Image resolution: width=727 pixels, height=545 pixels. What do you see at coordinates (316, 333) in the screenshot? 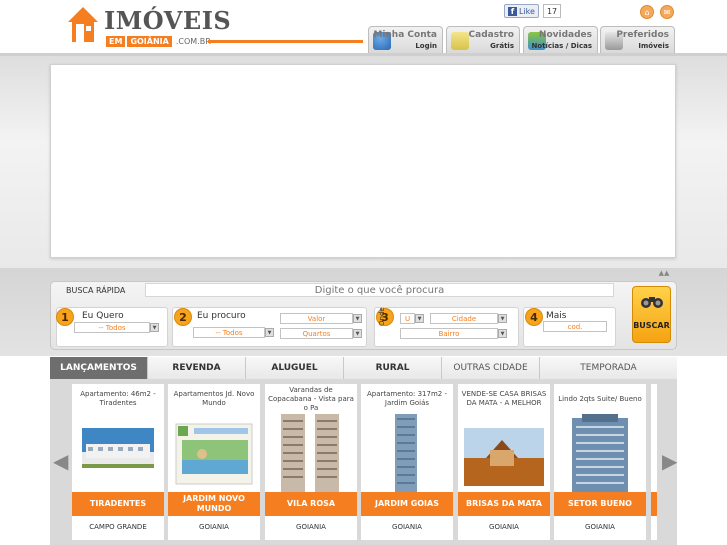
I see `quartos-select: Quartos` at bounding box center [316, 333].